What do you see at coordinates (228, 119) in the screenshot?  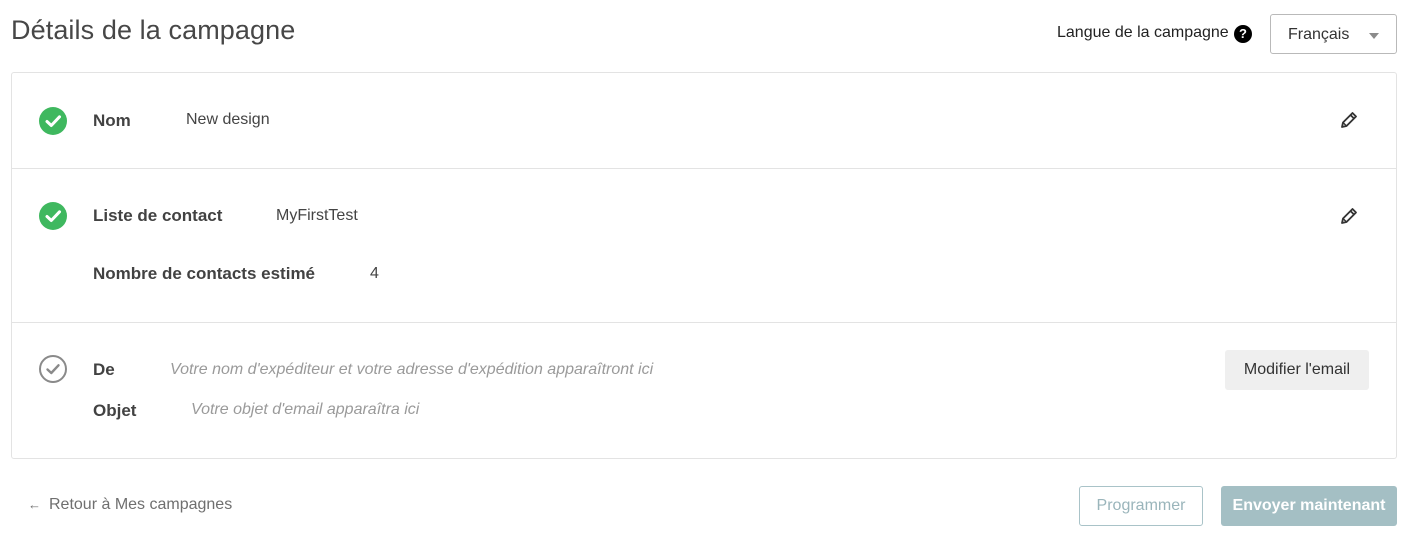 I see `name-value: New design` at bounding box center [228, 119].